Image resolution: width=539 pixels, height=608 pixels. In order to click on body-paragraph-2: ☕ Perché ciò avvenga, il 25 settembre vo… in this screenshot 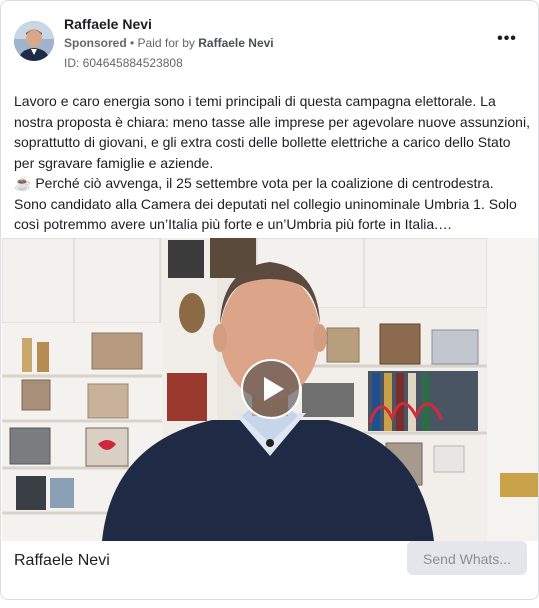, I will do `click(272, 204)`.